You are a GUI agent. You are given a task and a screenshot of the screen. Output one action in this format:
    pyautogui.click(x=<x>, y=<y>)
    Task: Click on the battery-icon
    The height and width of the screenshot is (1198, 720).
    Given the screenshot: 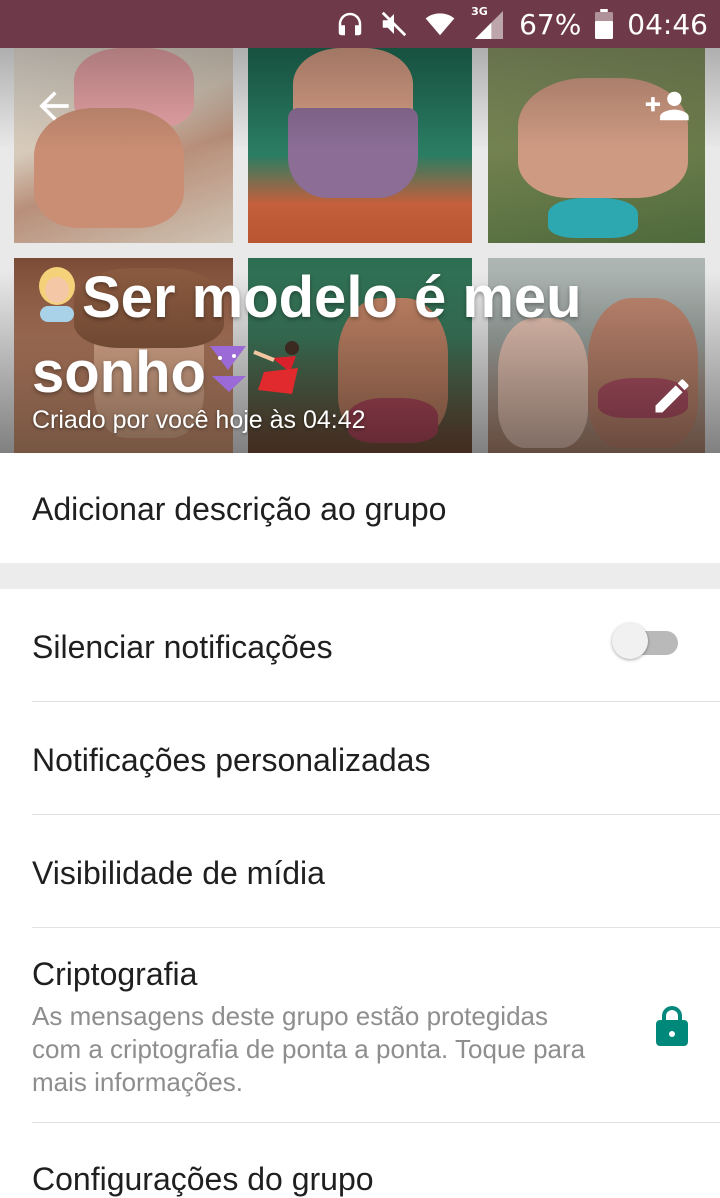 What is the action you would take?
    pyautogui.click(x=604, y=24)
    